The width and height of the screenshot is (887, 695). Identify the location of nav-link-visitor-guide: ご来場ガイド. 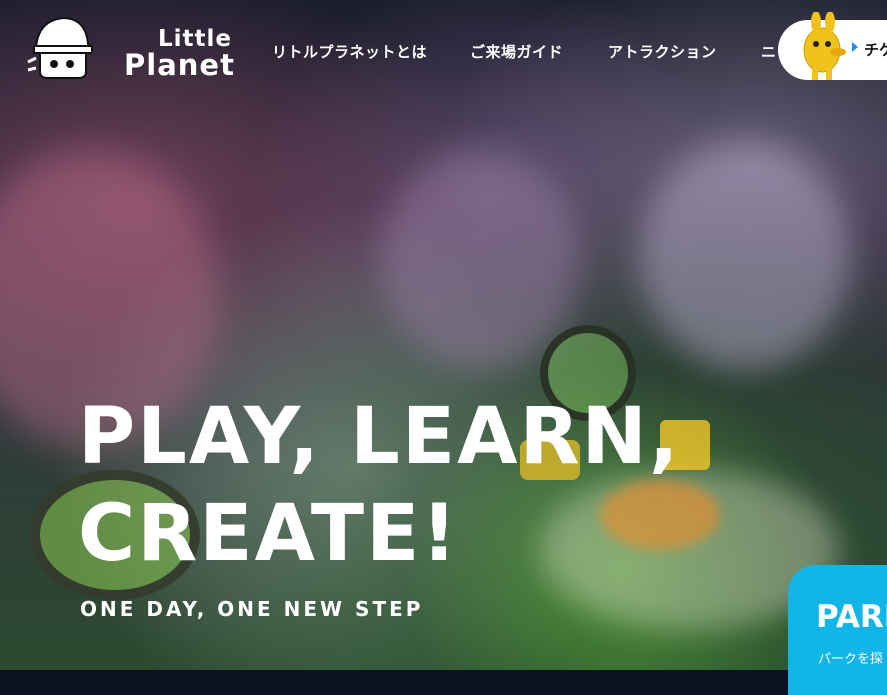
(516, 51).